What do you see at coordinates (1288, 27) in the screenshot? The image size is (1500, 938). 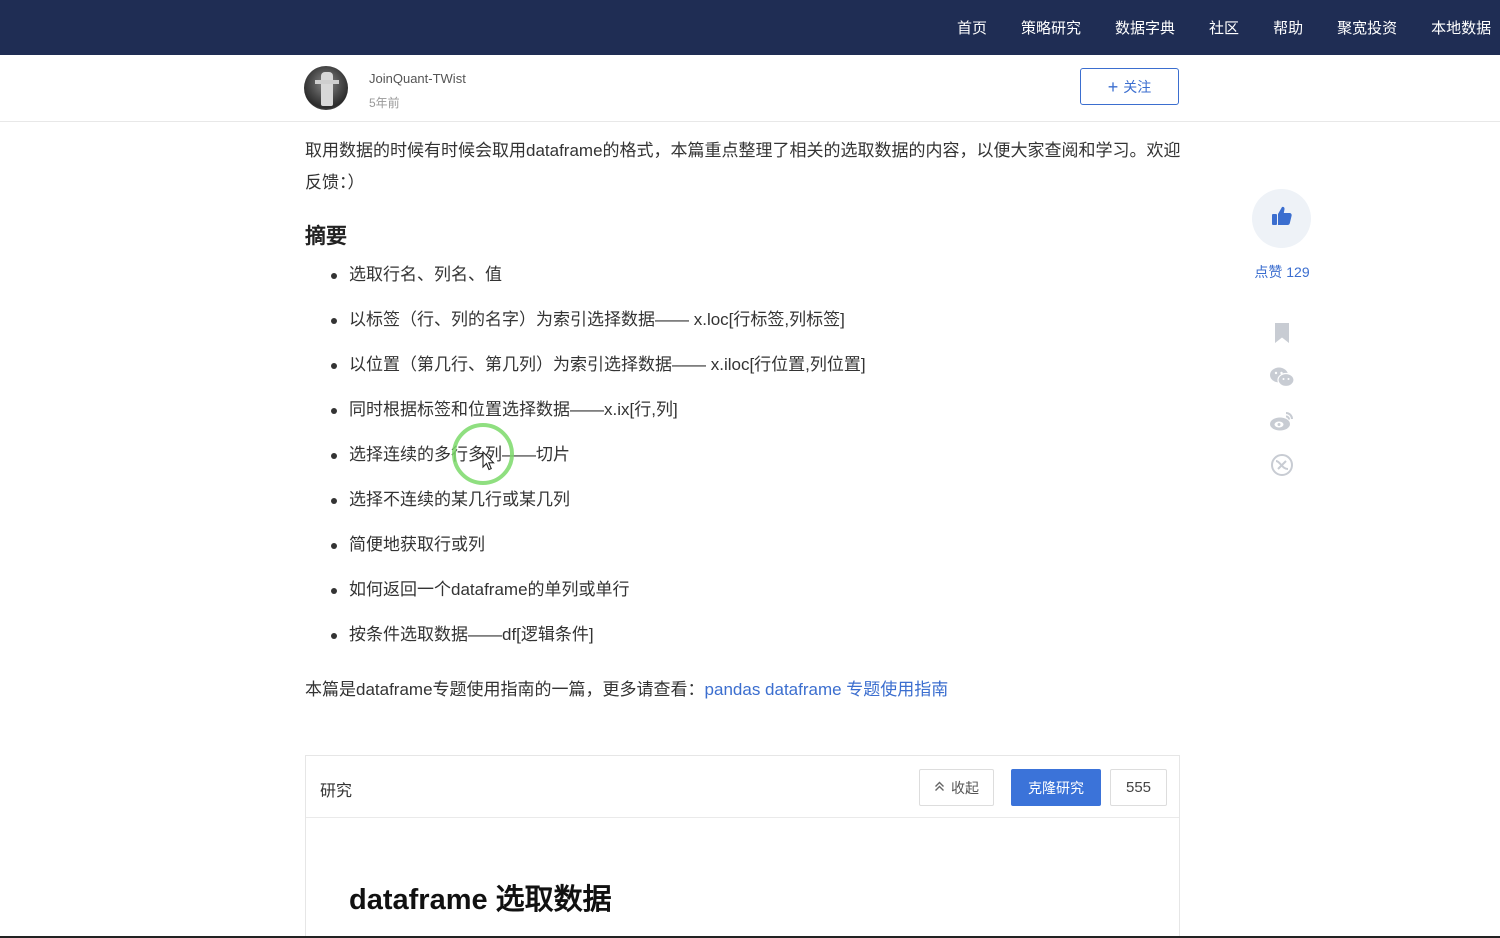 I see `nav-item-help: 帮助` at bounding box center [1288, 27].